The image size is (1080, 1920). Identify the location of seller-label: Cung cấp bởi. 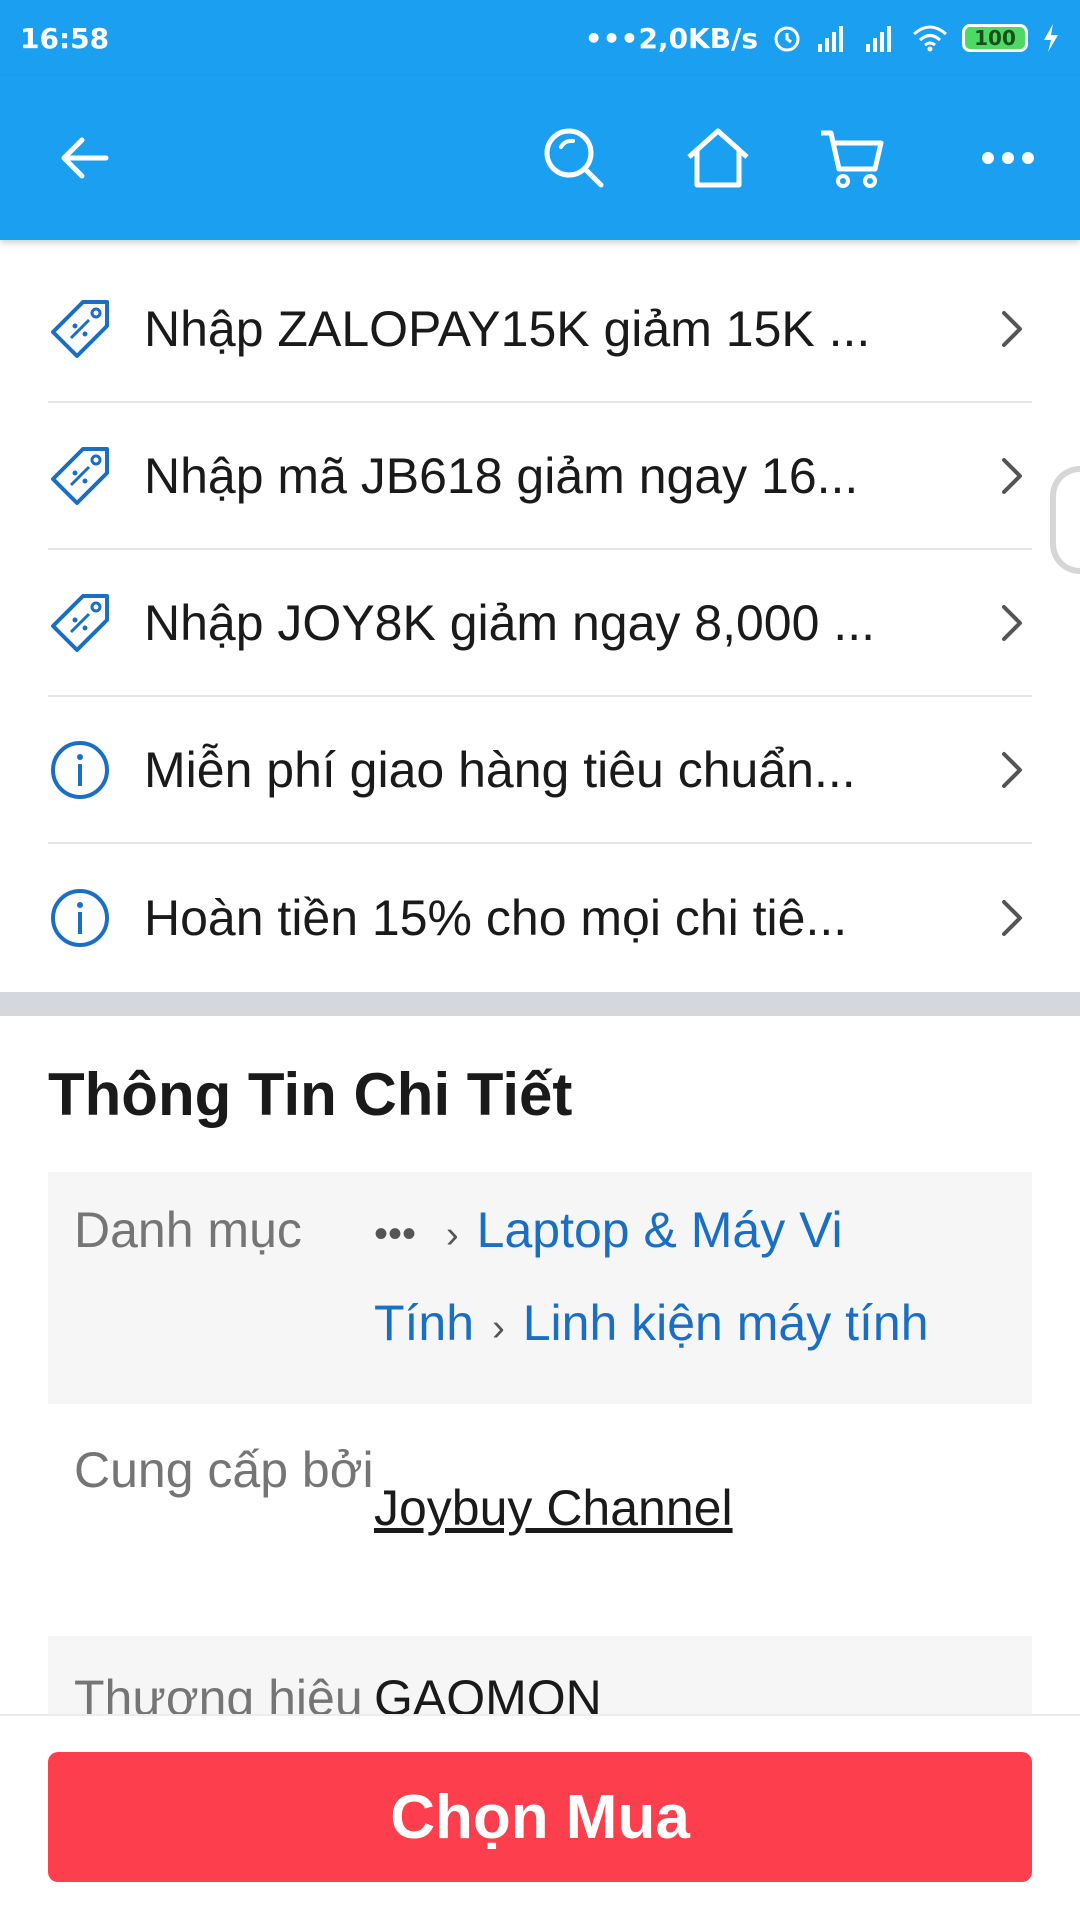
(224, 1470).